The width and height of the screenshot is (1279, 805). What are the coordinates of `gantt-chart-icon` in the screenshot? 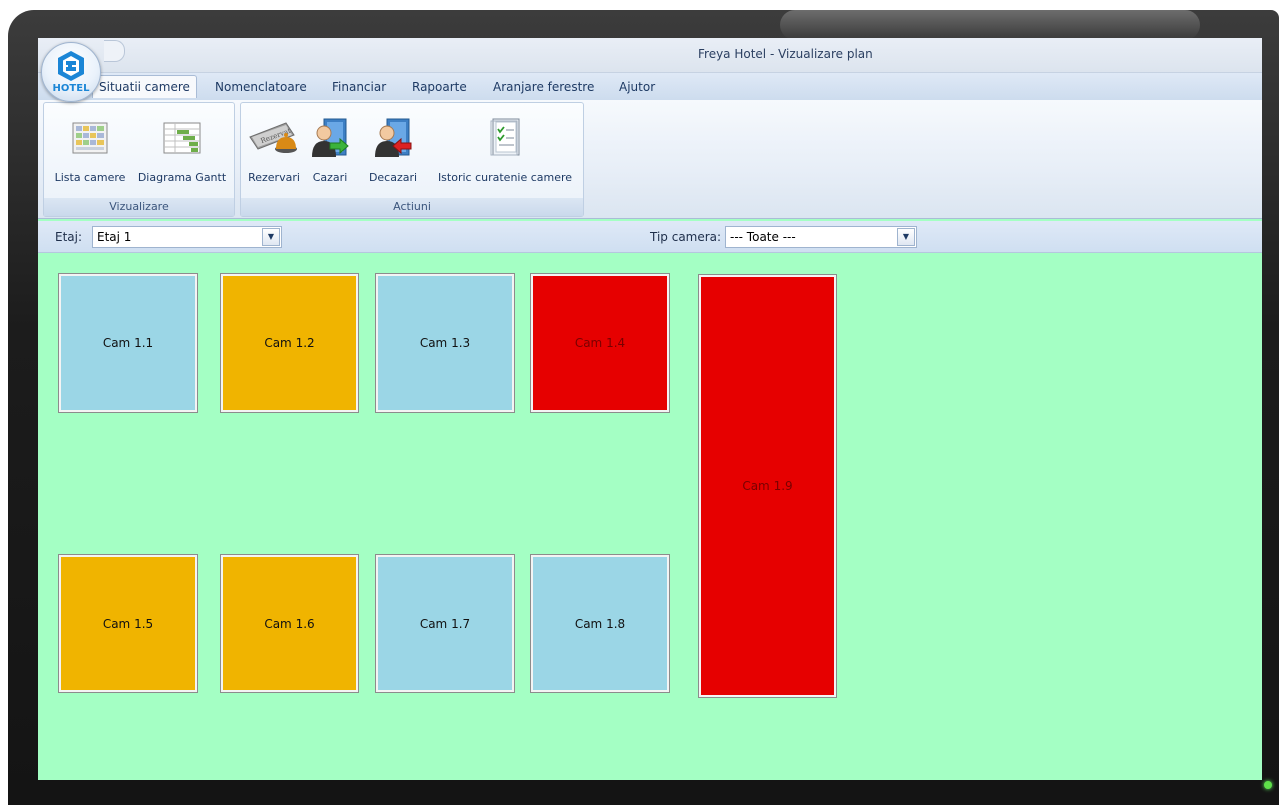 It's located at (182, 138).